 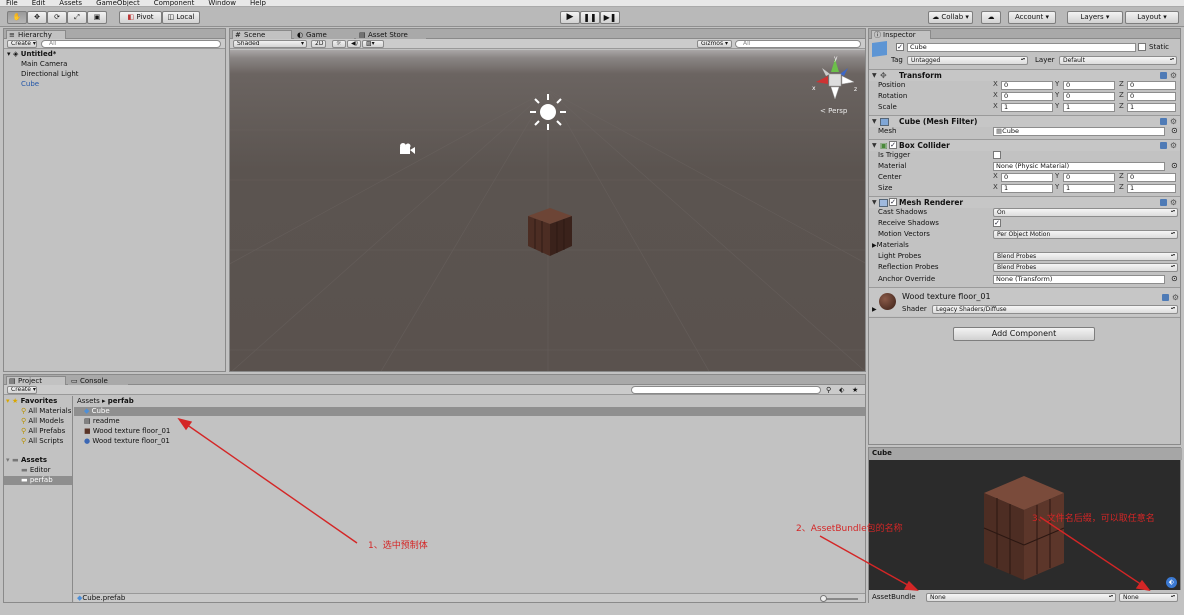 What do you see at coordinates (995, 176) in the screenshot?
I see `center-x-label: X` at bounding box center [995, 176].